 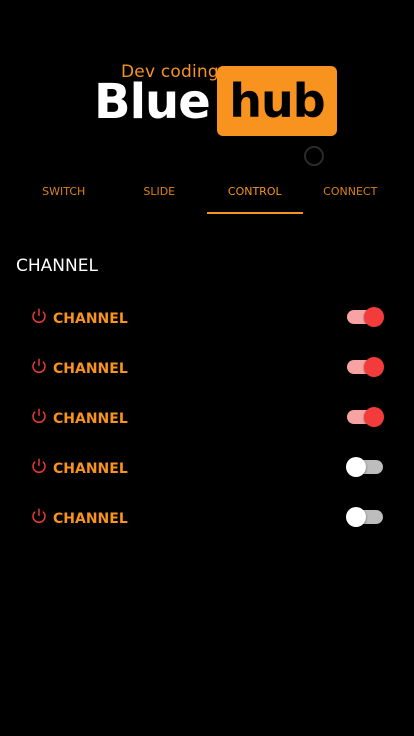 What do you see at coordinates (152, 102) in the screenshot?
I see `logo-word-blue: Blue` at bounding box center [152, 102].